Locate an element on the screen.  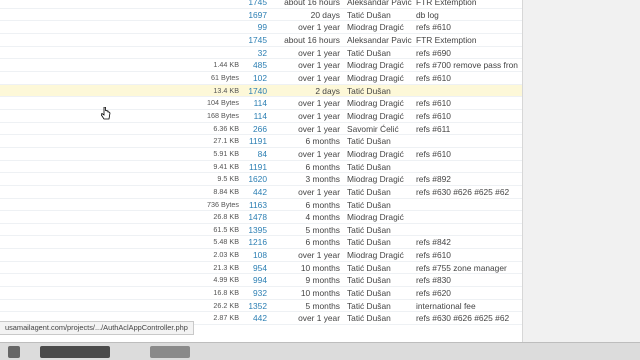
commit-age: 20 days is located at coordinates (325, 14).